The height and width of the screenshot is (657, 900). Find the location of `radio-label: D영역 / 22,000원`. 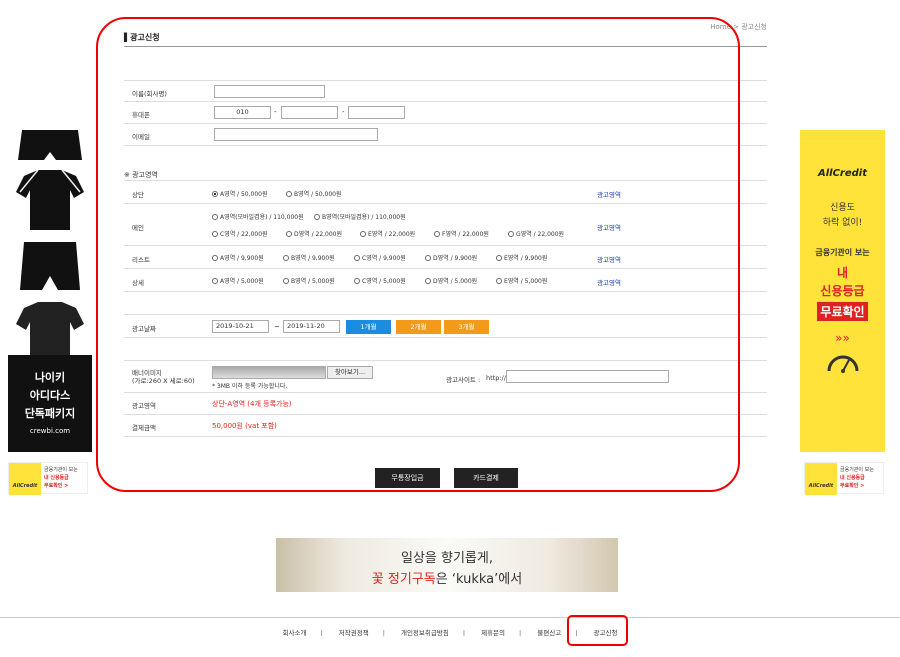

radio-label: D영역 / 22,000원 is located at coordinates (318, 234).